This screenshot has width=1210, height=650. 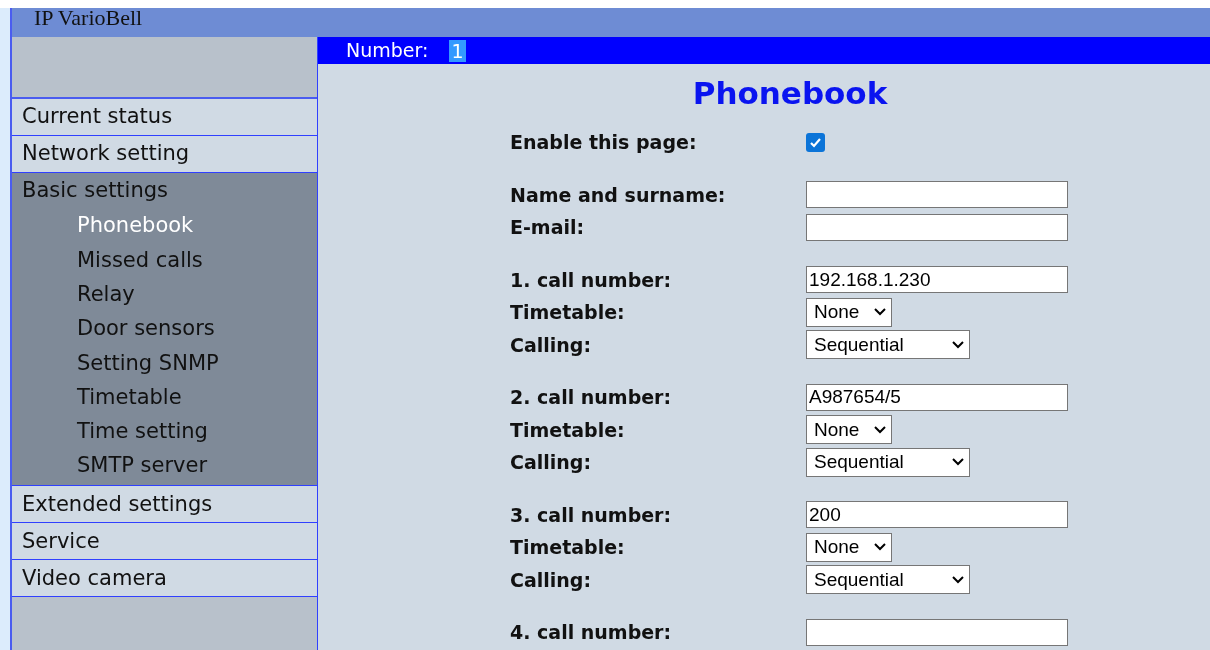 What do you see at coordinates (457, 50) in the screenshot?
I see `number-value: 1` at bounding box center [457, 50].